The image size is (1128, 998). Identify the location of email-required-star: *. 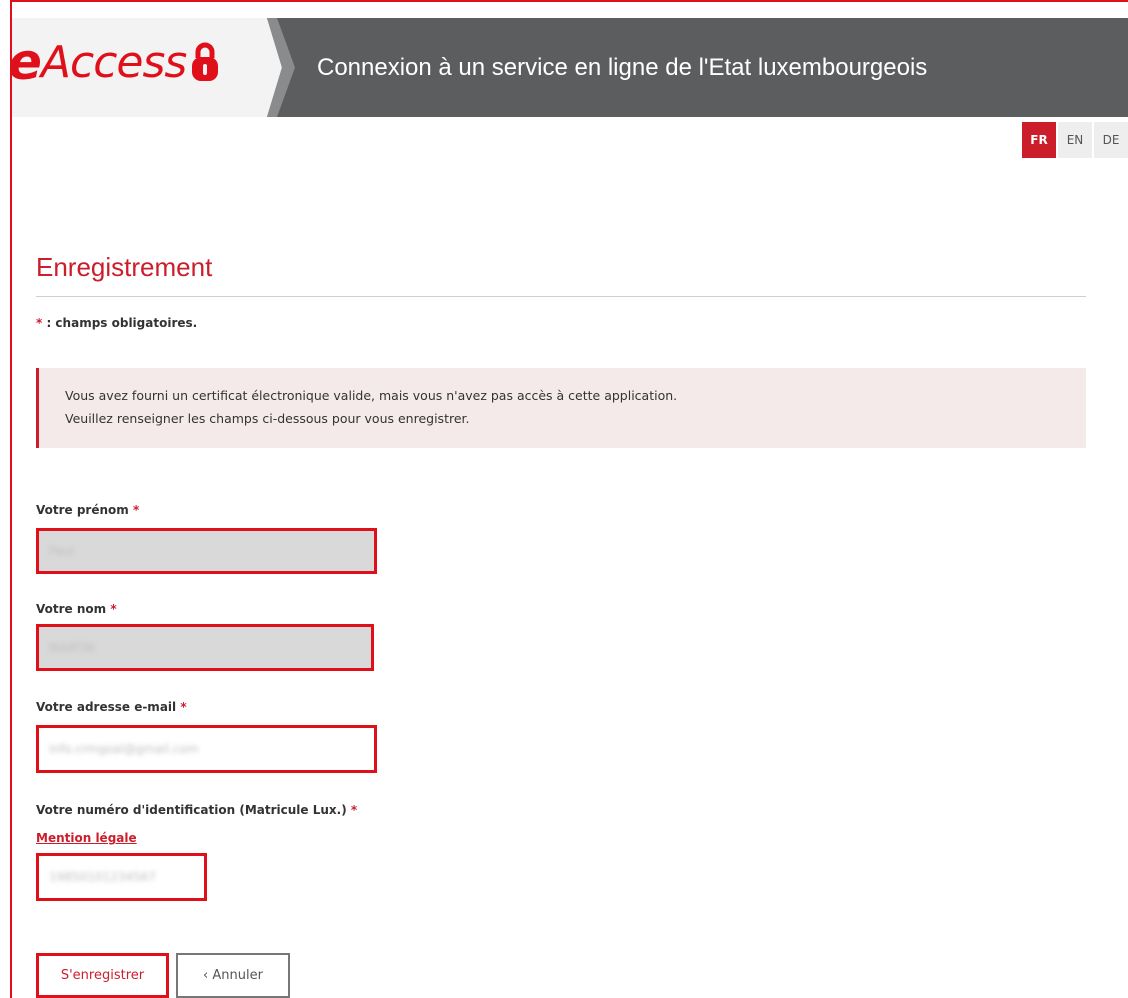
(183, 707).